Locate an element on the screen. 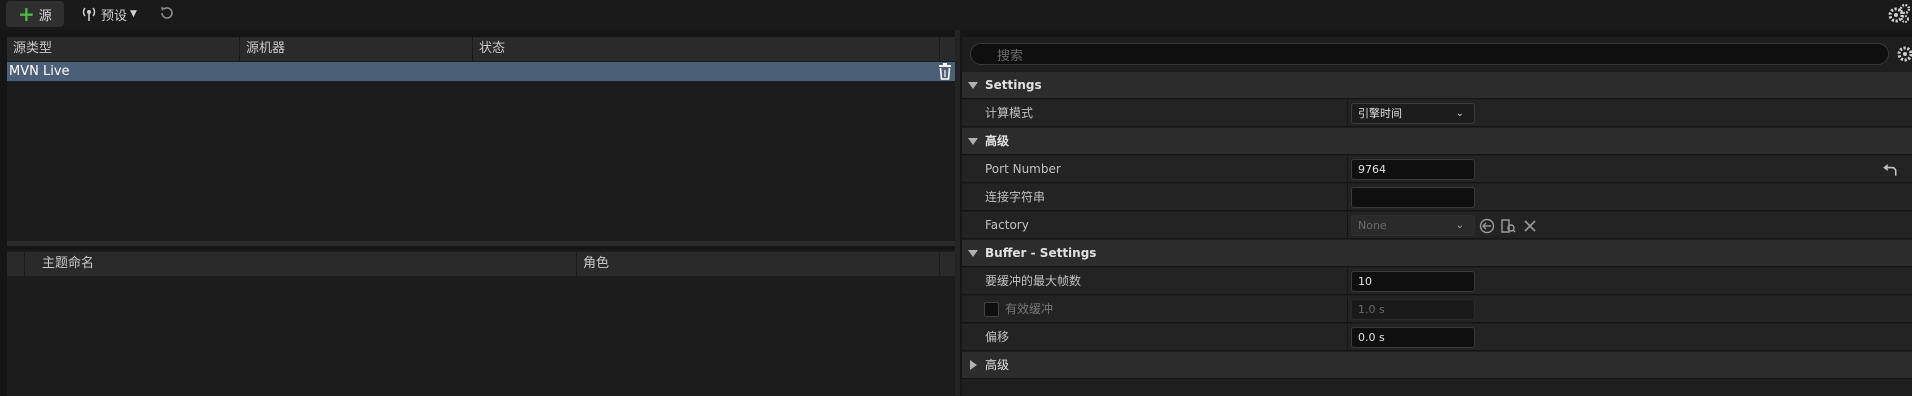 This screenshot has height=396, width=1912. column-header-toggle is located at coordinates (16, 264).